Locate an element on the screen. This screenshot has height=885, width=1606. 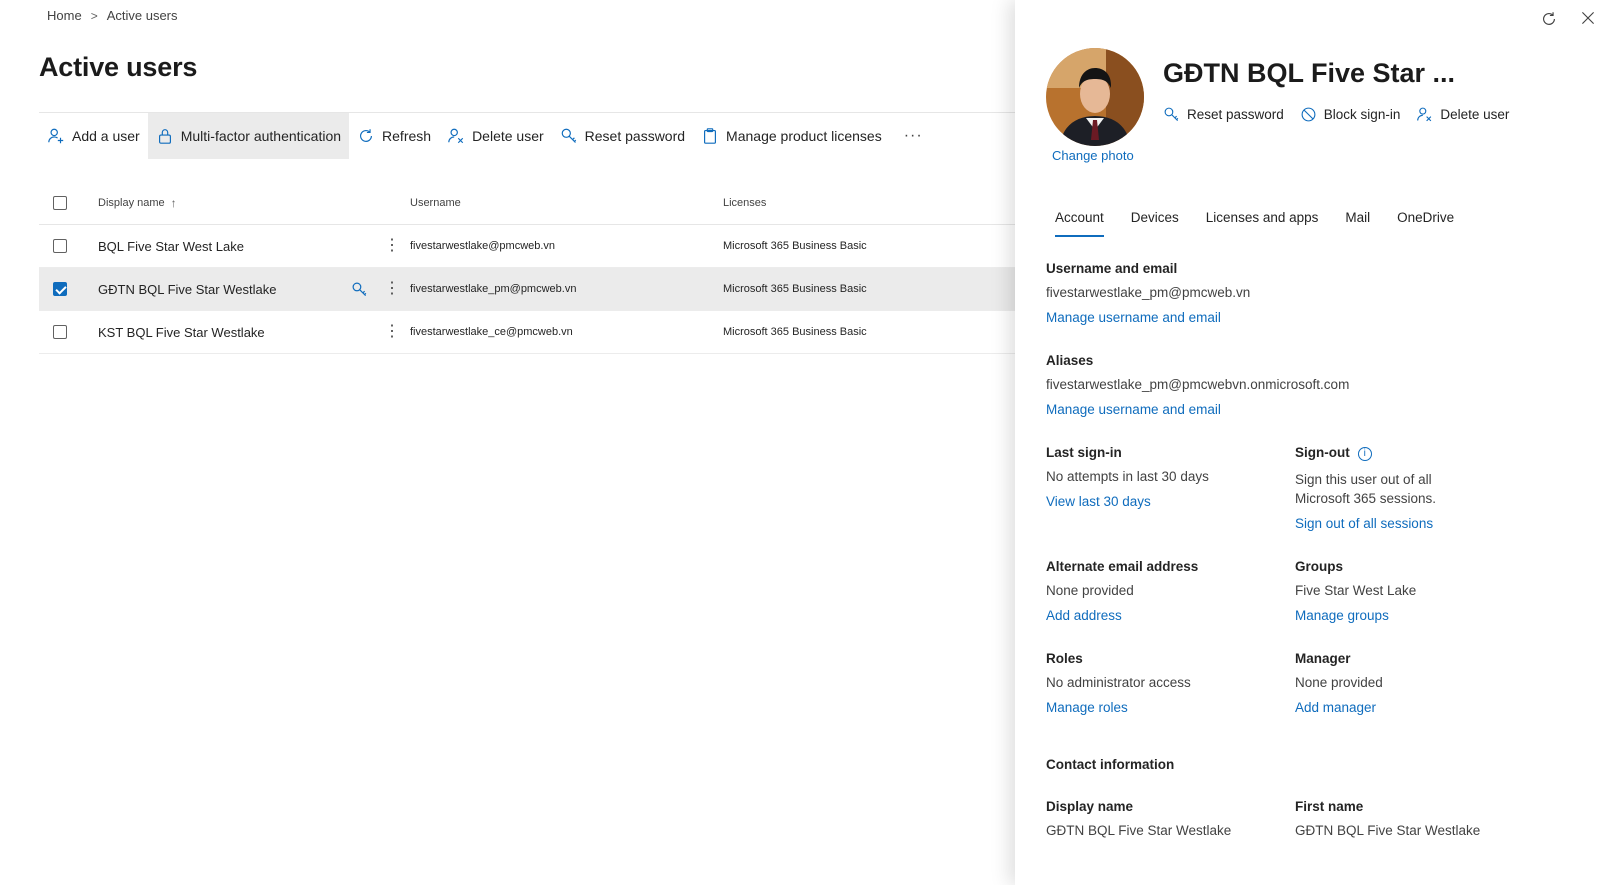
delete-user-button: Delete user is located at coordinates (495, 136).